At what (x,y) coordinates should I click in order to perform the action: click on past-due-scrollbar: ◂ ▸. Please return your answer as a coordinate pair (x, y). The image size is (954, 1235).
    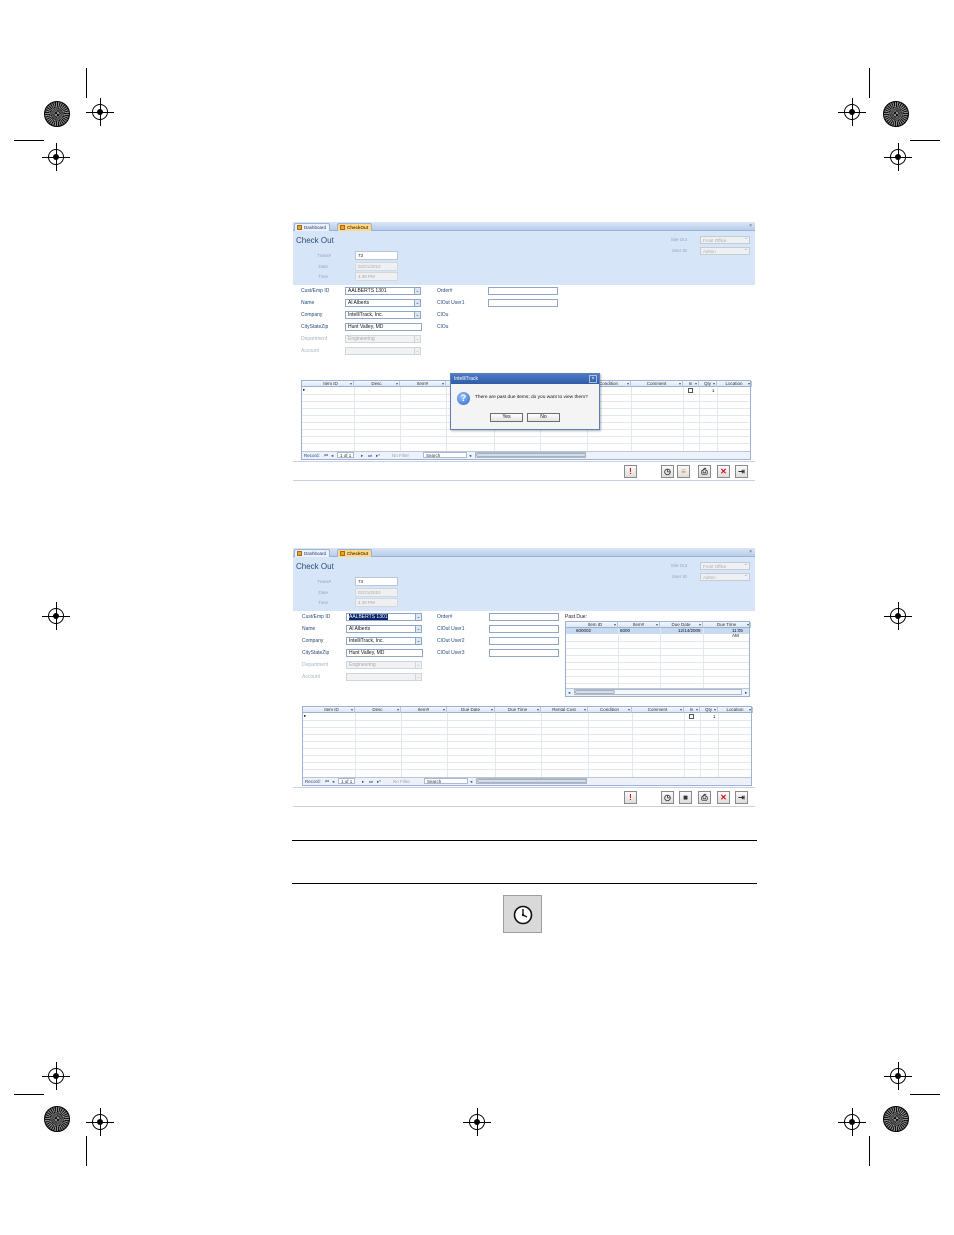
    Looking at the image, I should click on (657, 692).